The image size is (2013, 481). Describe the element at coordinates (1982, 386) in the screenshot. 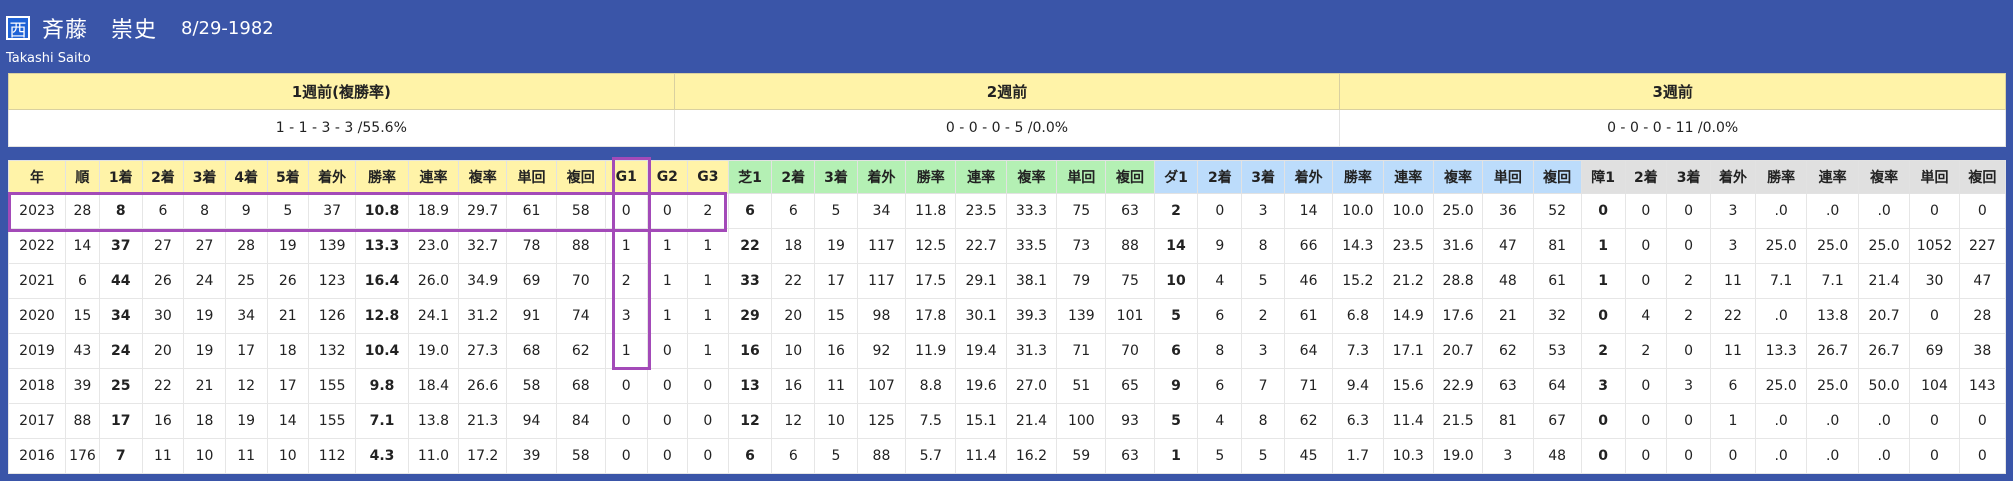

I see `stats-cell: 143` at that location.